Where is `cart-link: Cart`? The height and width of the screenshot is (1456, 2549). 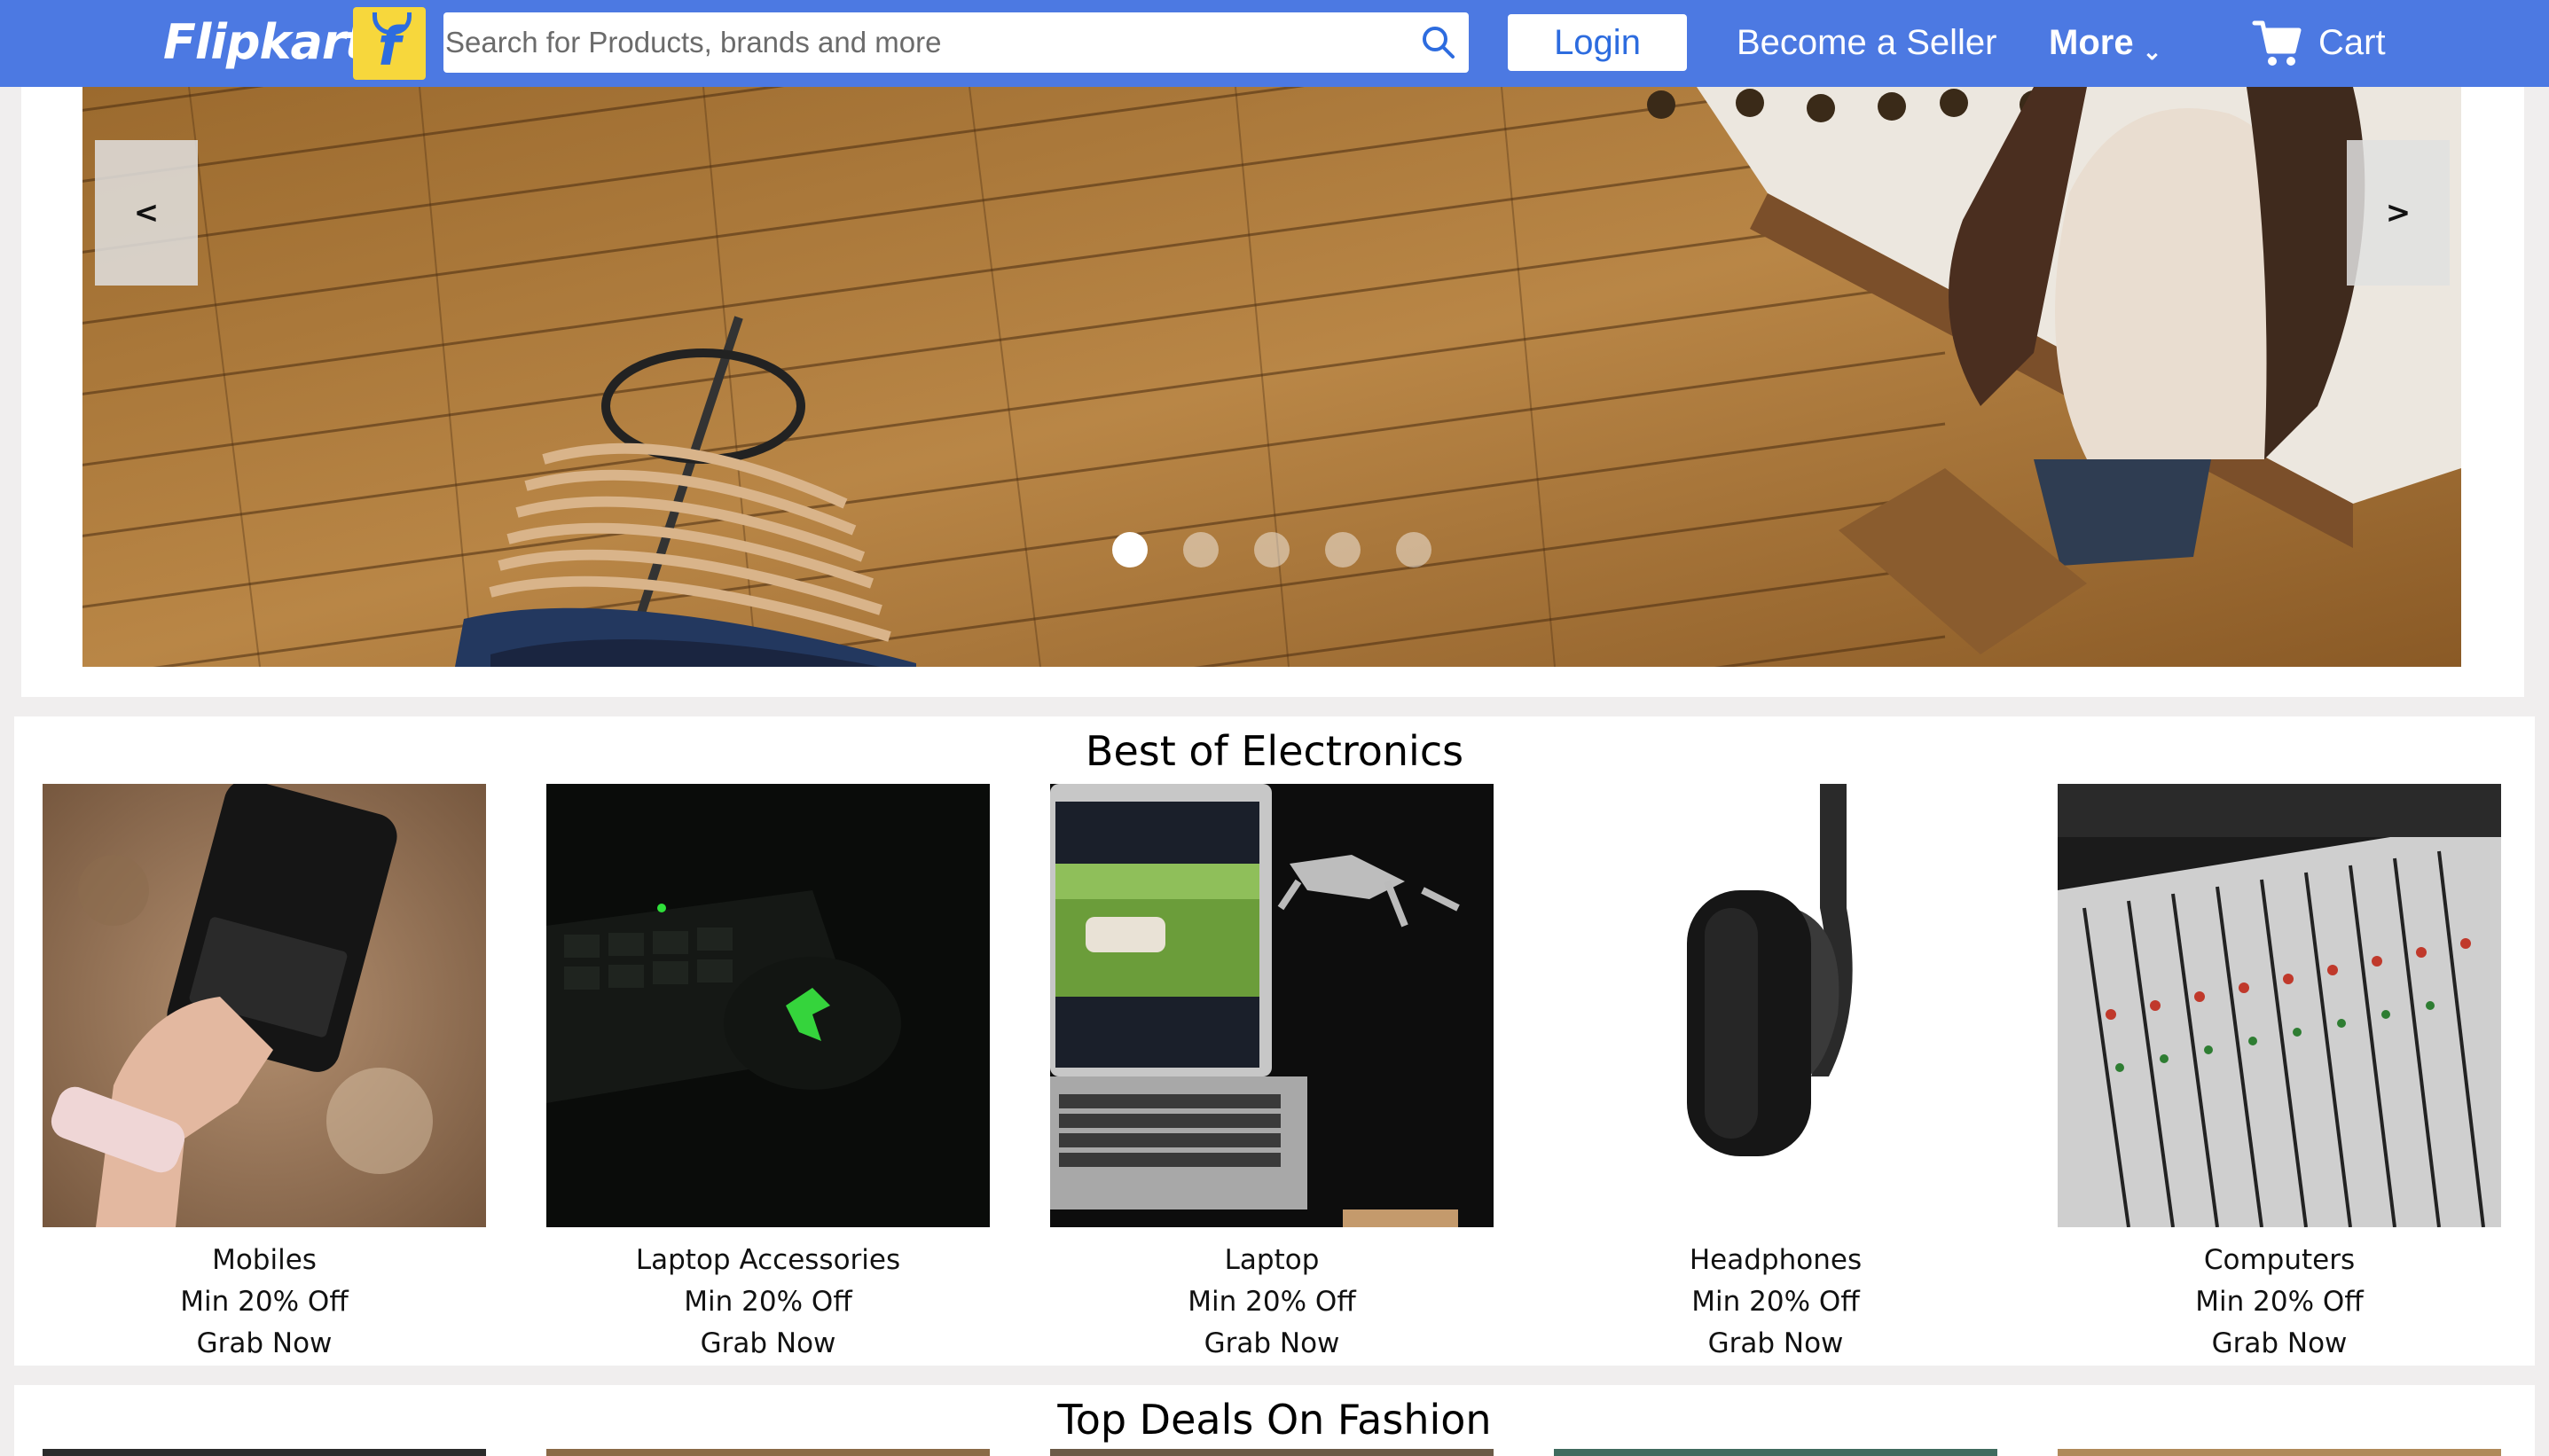
cart-link: Cart is located at coordinates (2352, 42).